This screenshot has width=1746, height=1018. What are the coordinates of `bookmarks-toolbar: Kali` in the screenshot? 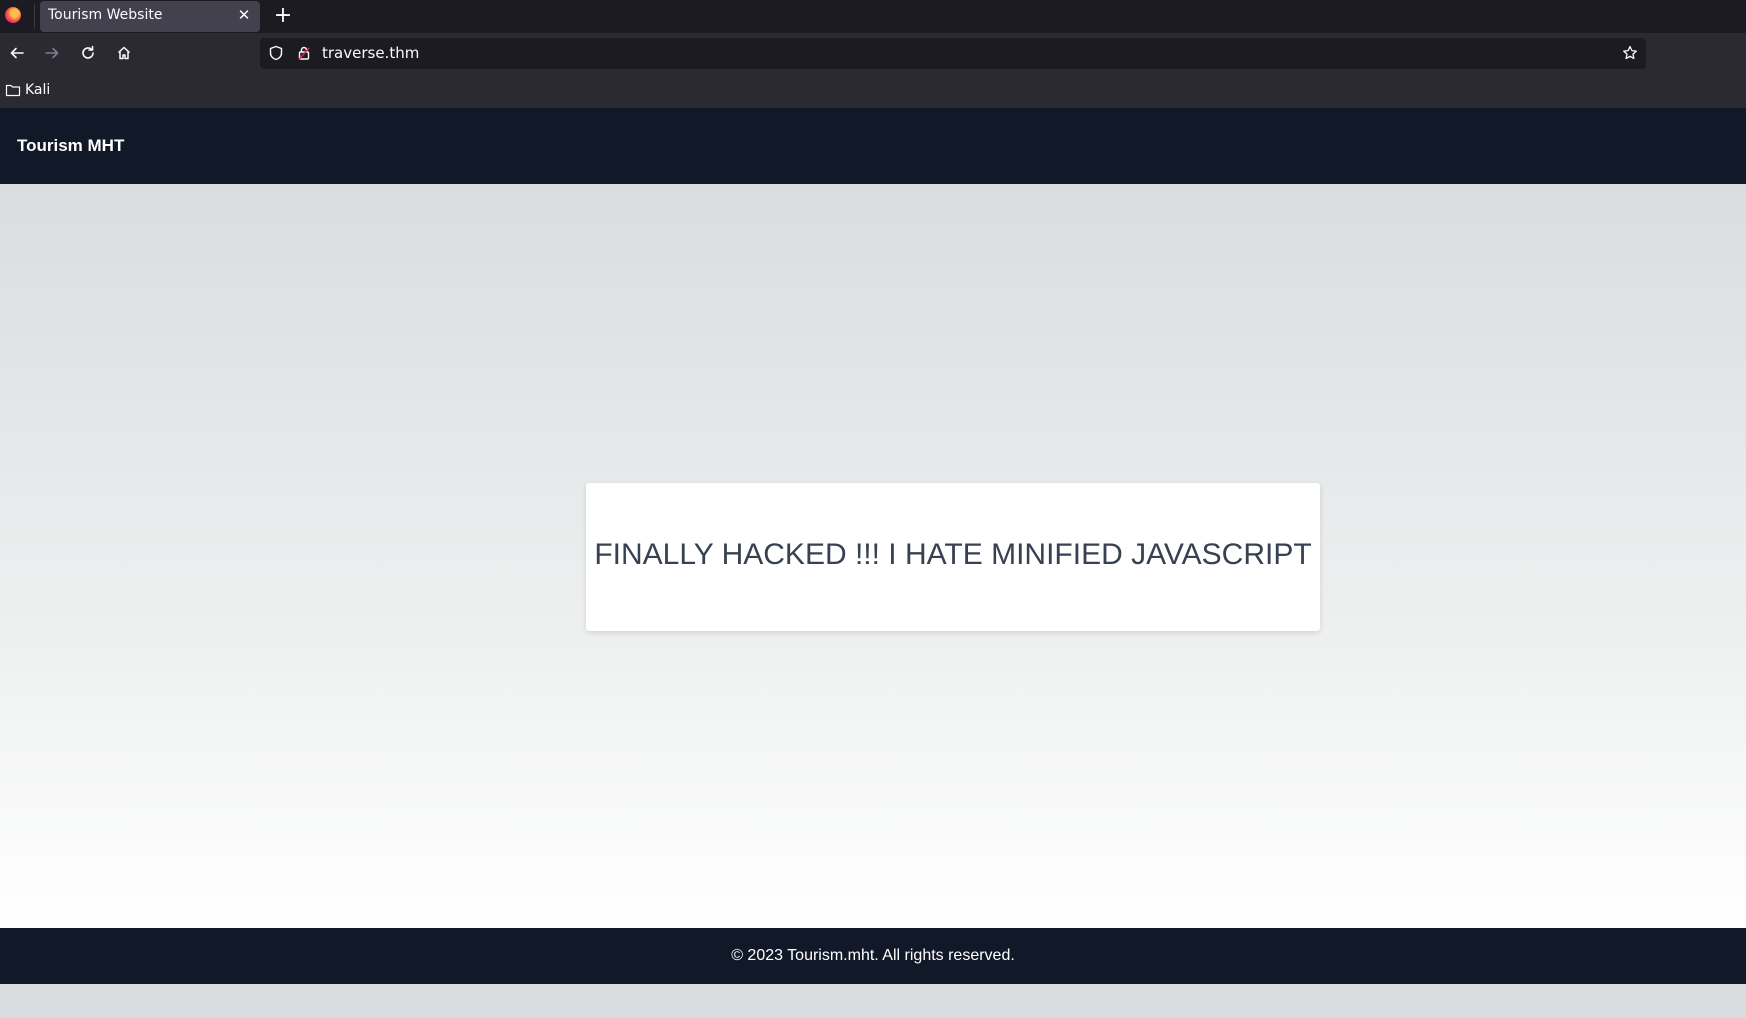 It's located at (873, 91).